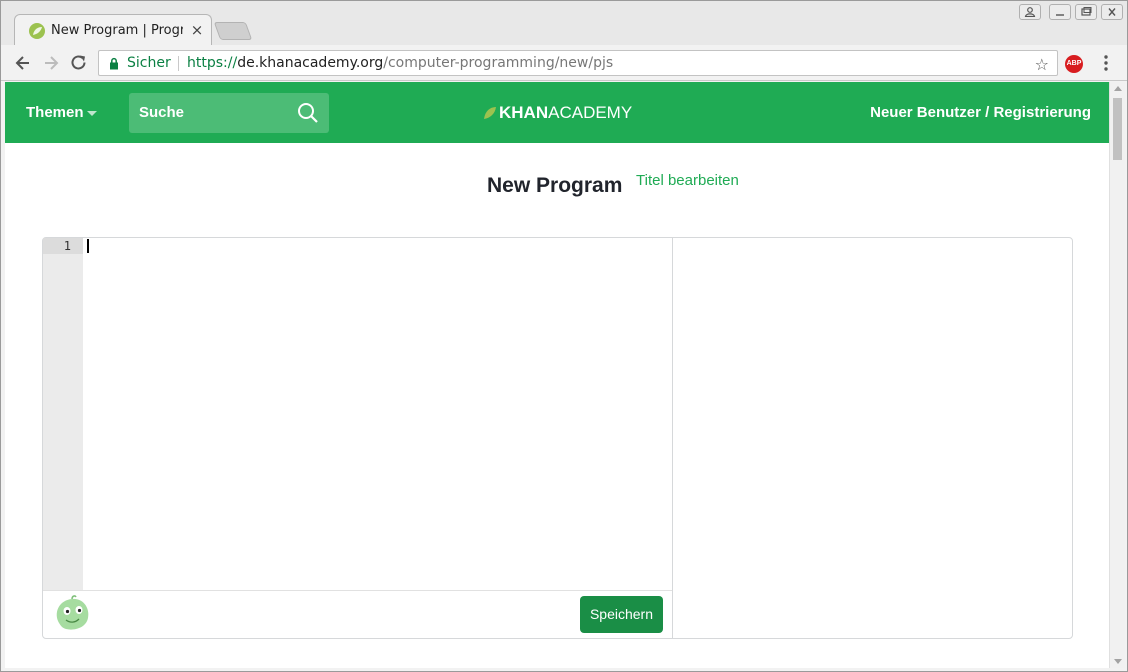  What do you see at coordinates (1042, 64) in the screenshot?
I see `star-icon: ☆` at bounding box center [1042, 64].